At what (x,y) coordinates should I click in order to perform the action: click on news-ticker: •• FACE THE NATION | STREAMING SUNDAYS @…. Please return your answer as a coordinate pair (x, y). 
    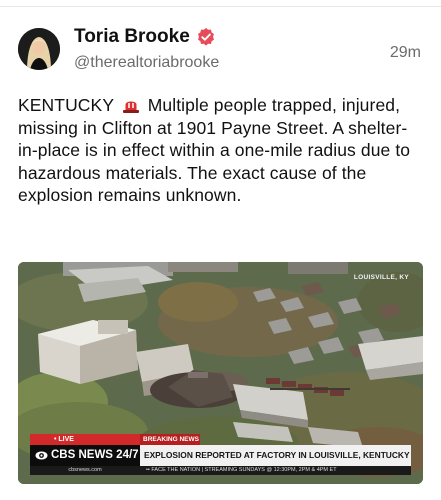
    Looking at the image, I should click on (275, 470).